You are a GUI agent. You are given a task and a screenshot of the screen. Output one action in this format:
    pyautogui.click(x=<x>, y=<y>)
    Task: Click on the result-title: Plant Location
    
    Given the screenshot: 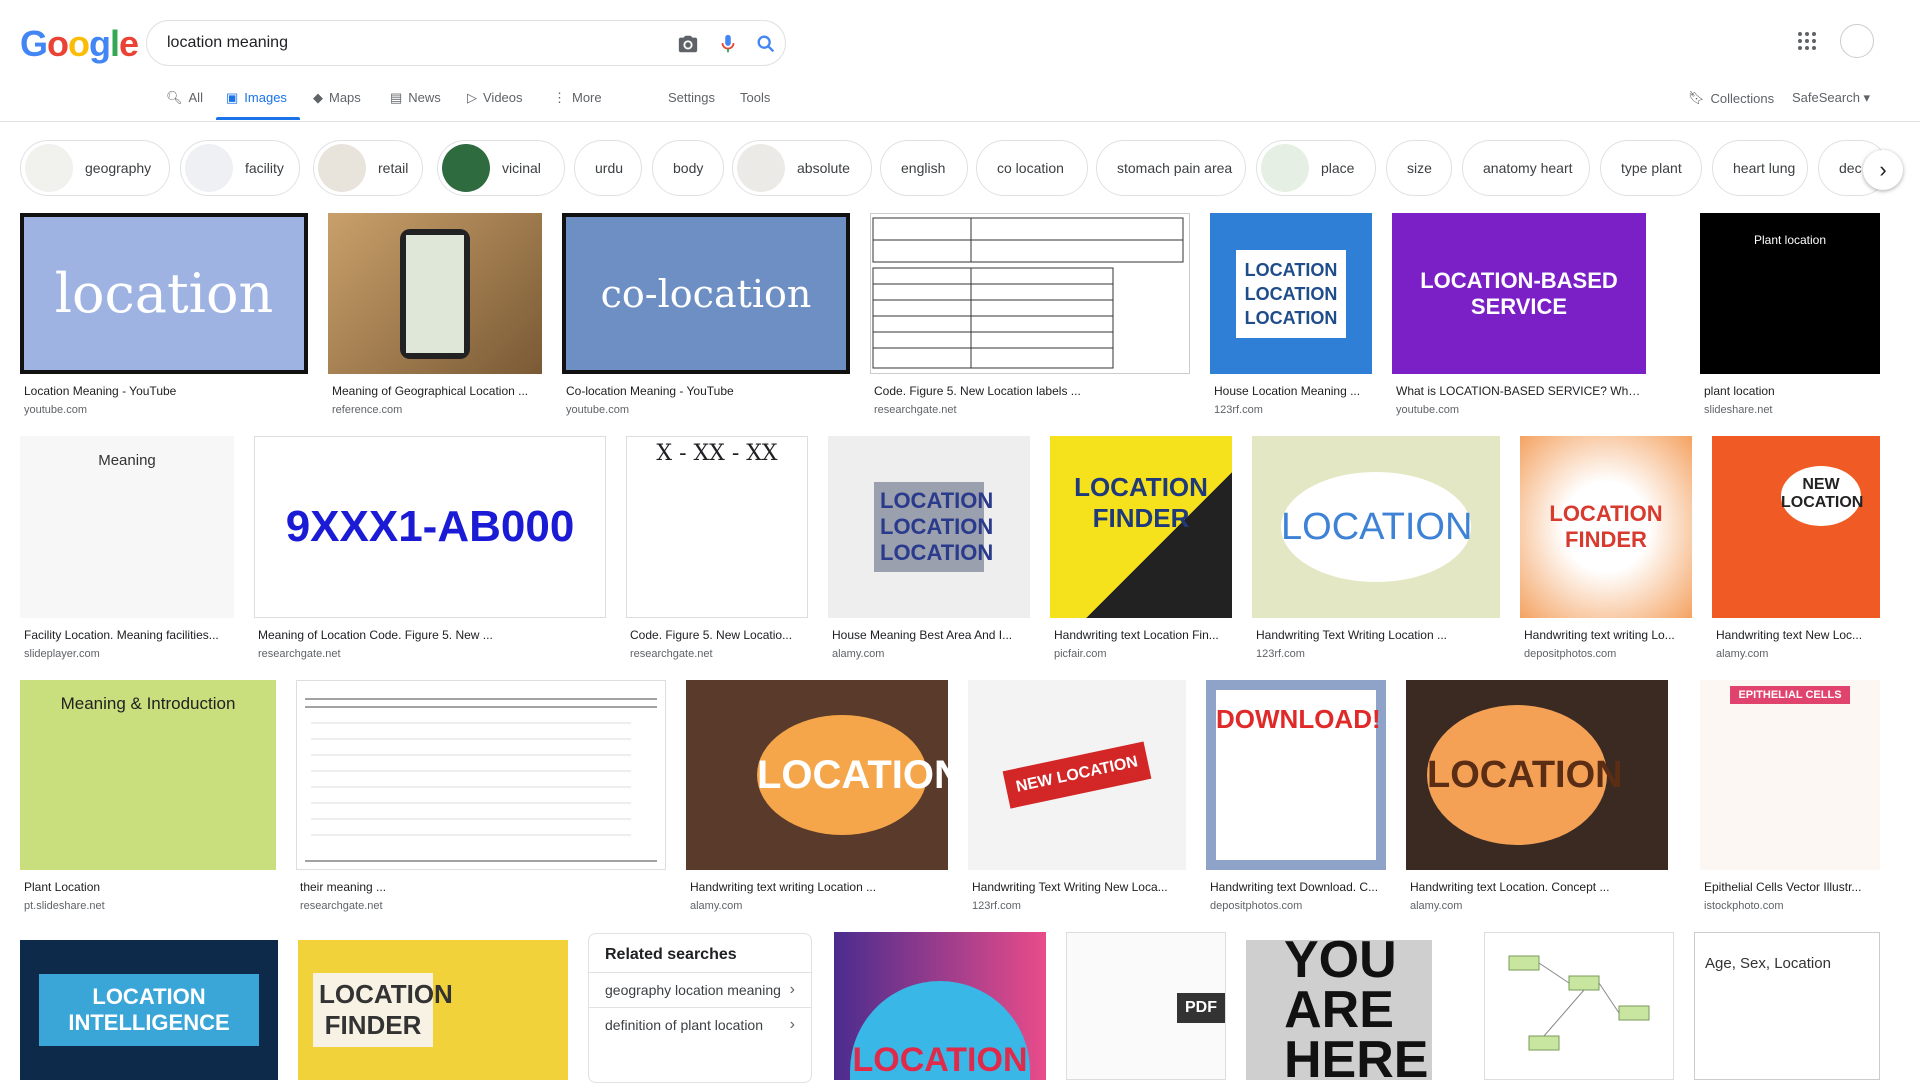 What is the action you would take?
    pyautogui.click(x=148, y=887)
    